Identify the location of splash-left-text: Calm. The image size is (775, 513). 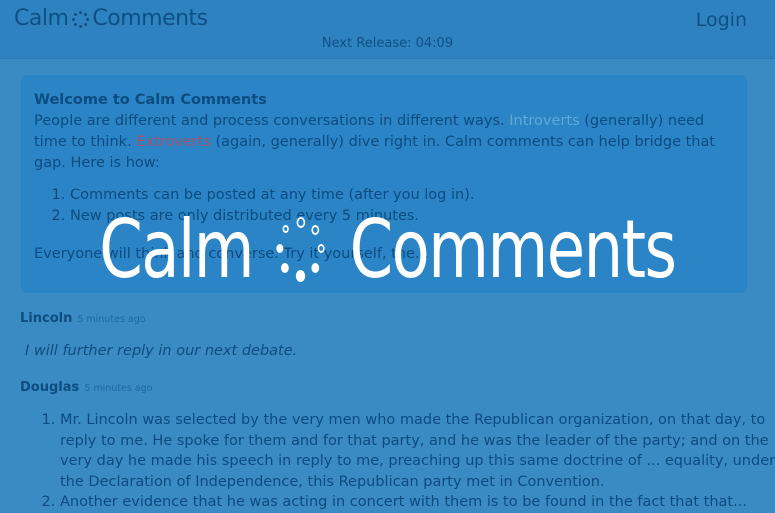
(176, 249).